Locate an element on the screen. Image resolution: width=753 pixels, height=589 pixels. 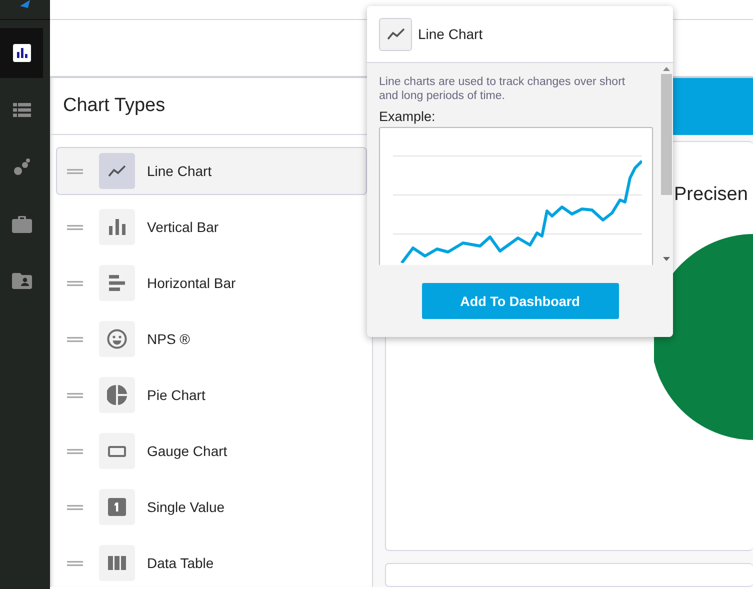
sidebar-item is located at coordinates (21, 53).